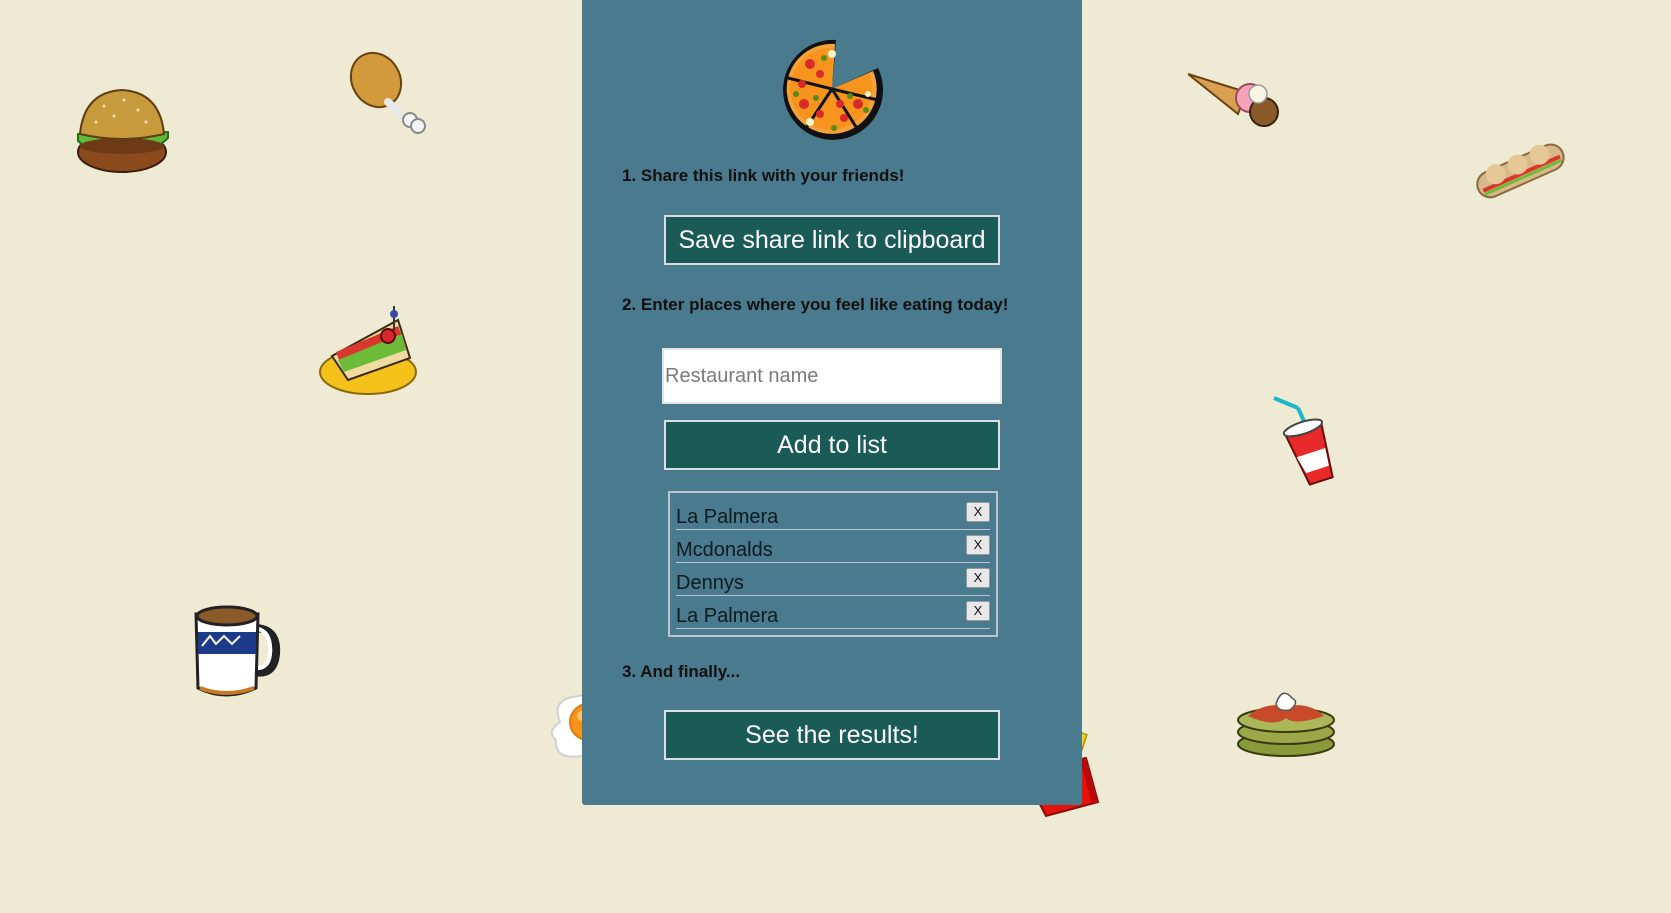 The height and width of the screenshot is (913, 1671). Describe the element at coordinates (368, 350) in the screenshot. I see `club-sandwich-icon` at that location.